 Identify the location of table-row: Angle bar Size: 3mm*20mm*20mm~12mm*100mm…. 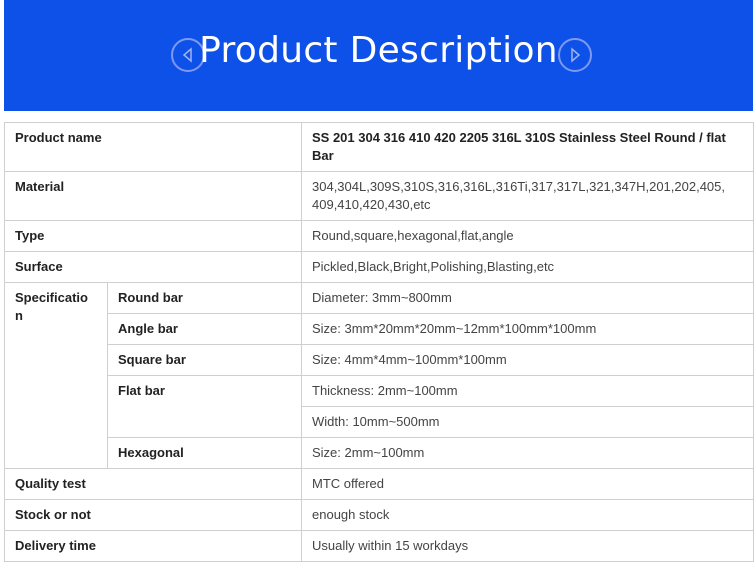
(379, 329).